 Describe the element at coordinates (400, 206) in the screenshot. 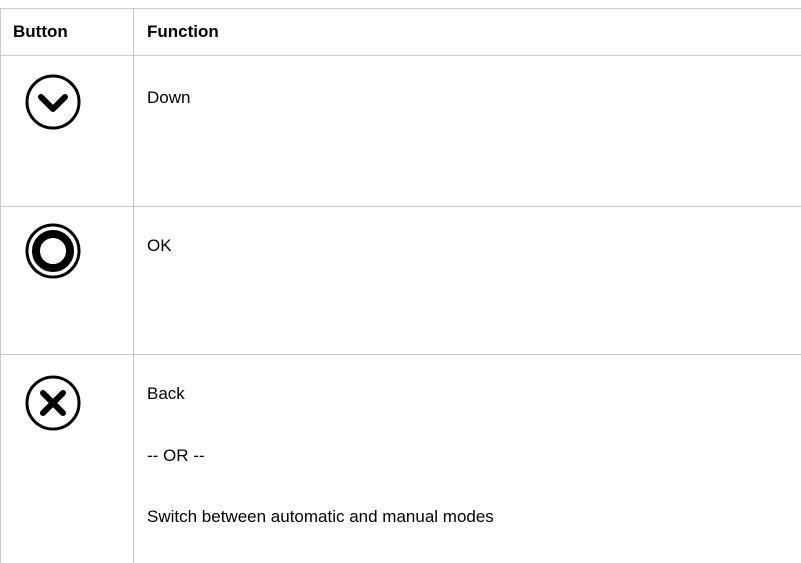

I see `table-border-row1` at that location.